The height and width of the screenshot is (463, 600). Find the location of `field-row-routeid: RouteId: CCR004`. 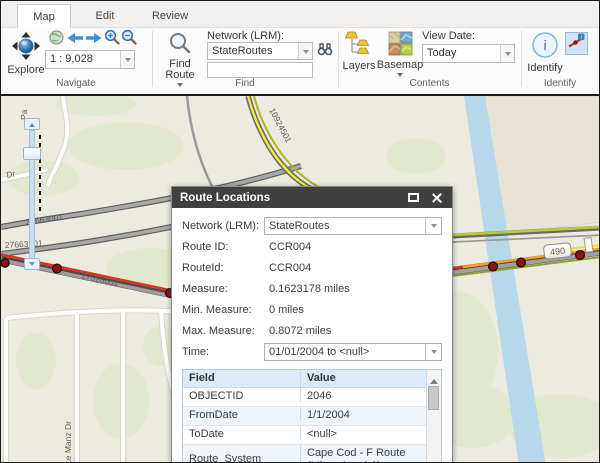

field-row-routeid: RouteId: CCR004 is located at coordinates (312, 267).